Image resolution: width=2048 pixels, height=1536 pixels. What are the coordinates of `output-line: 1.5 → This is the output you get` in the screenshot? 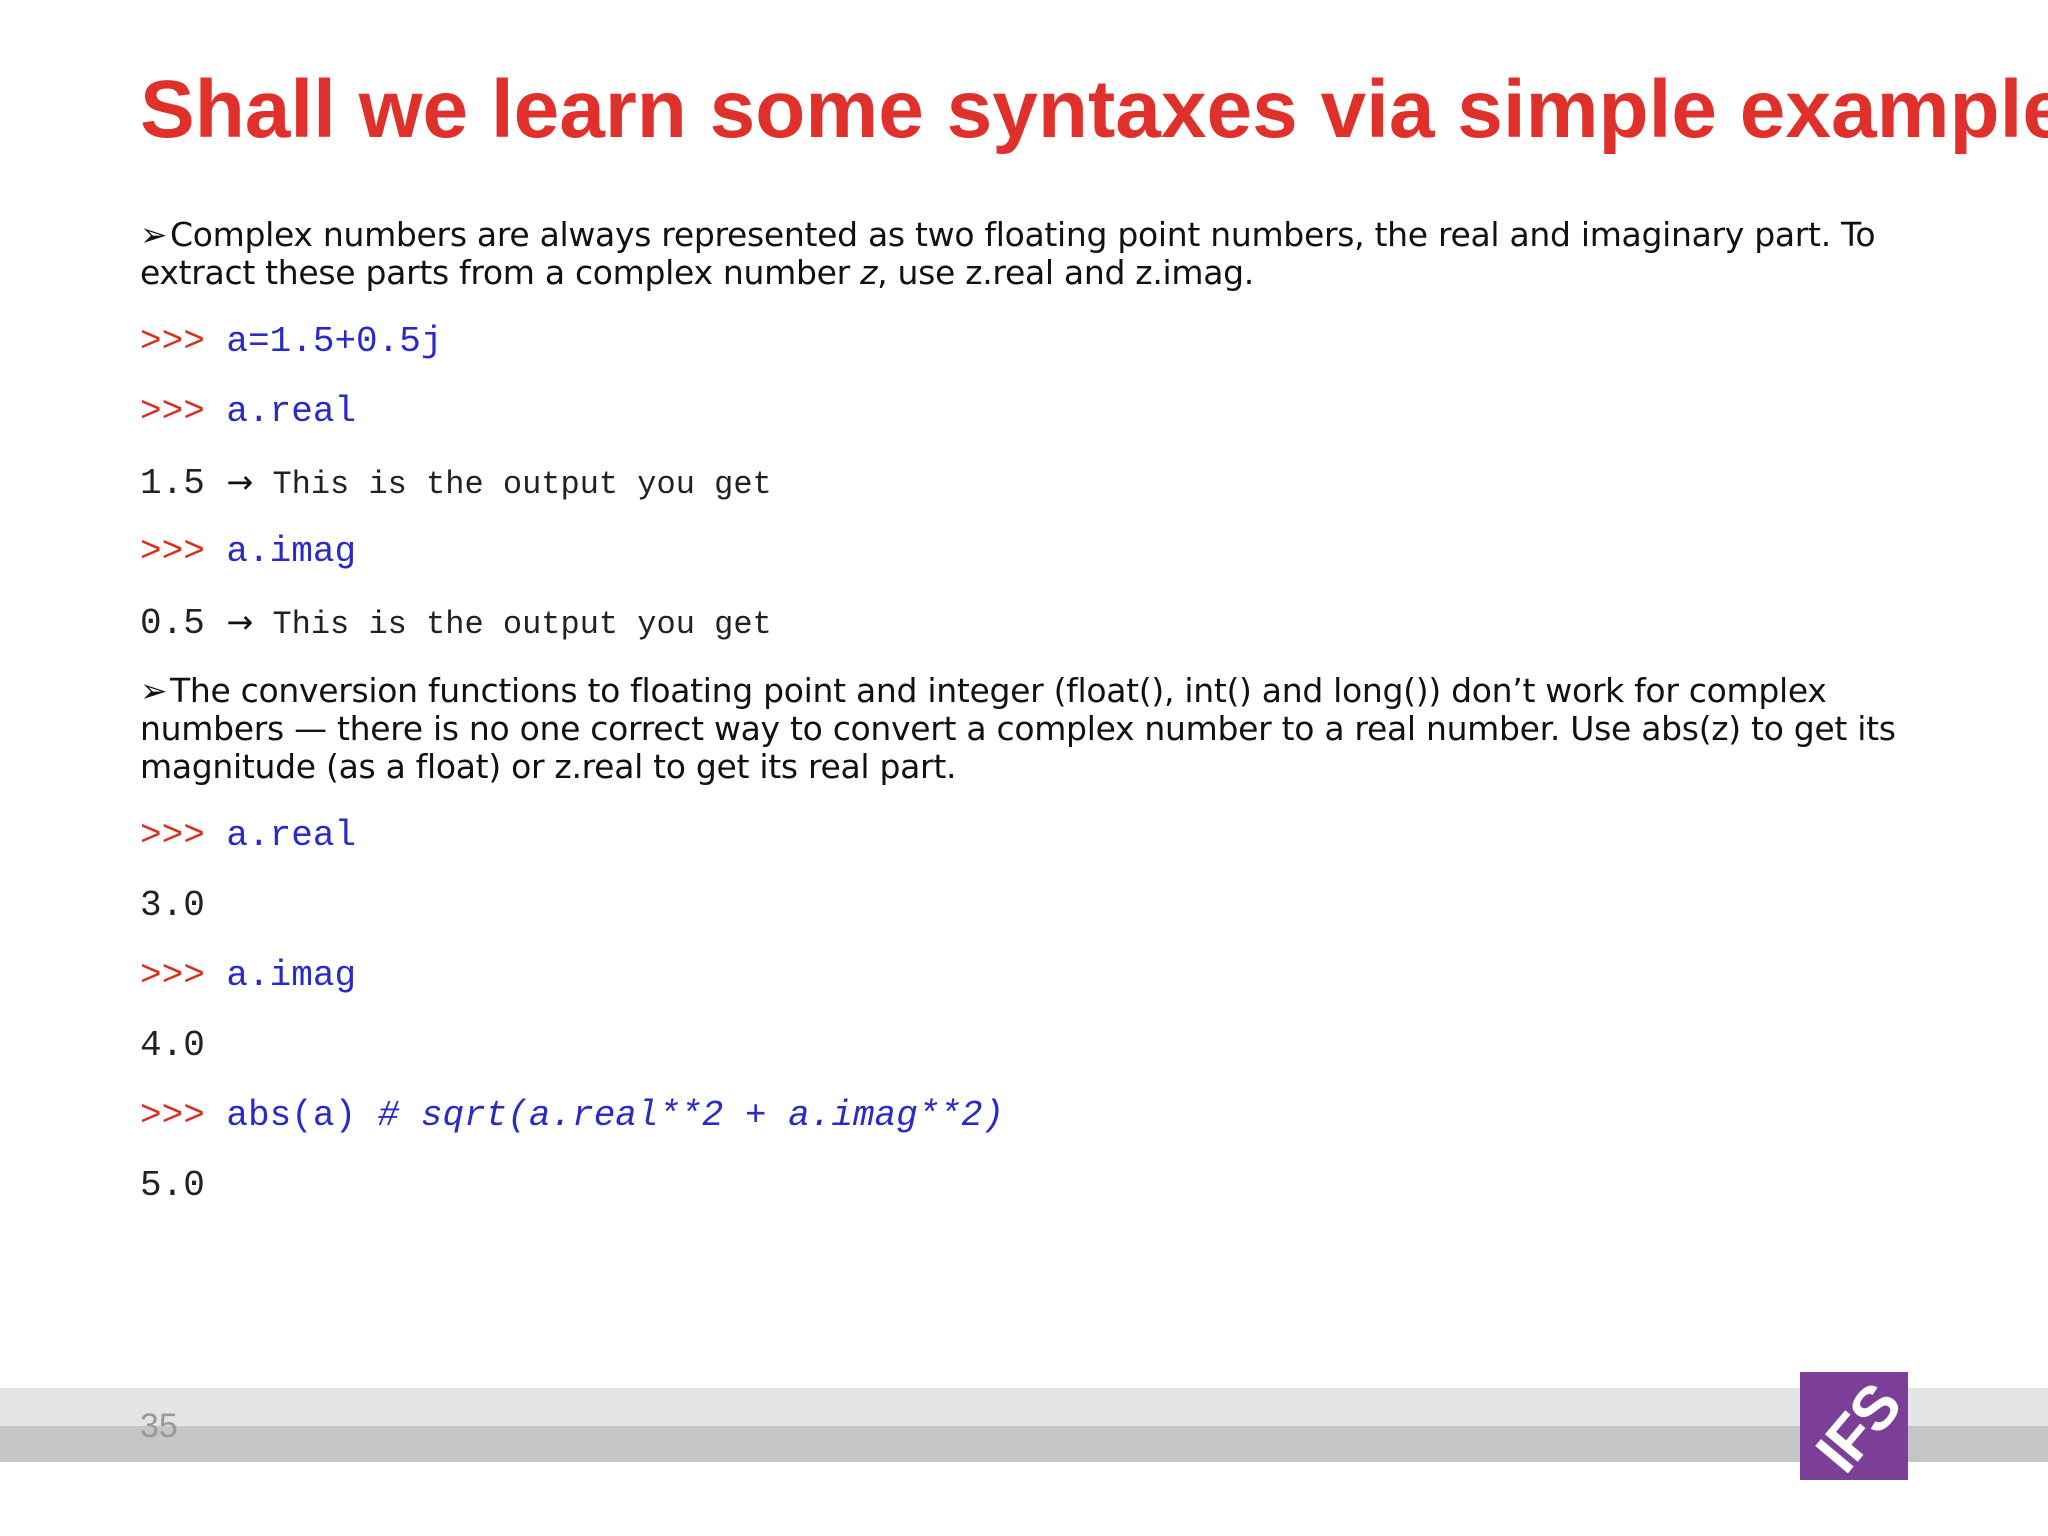 It's located at (1030, 483).